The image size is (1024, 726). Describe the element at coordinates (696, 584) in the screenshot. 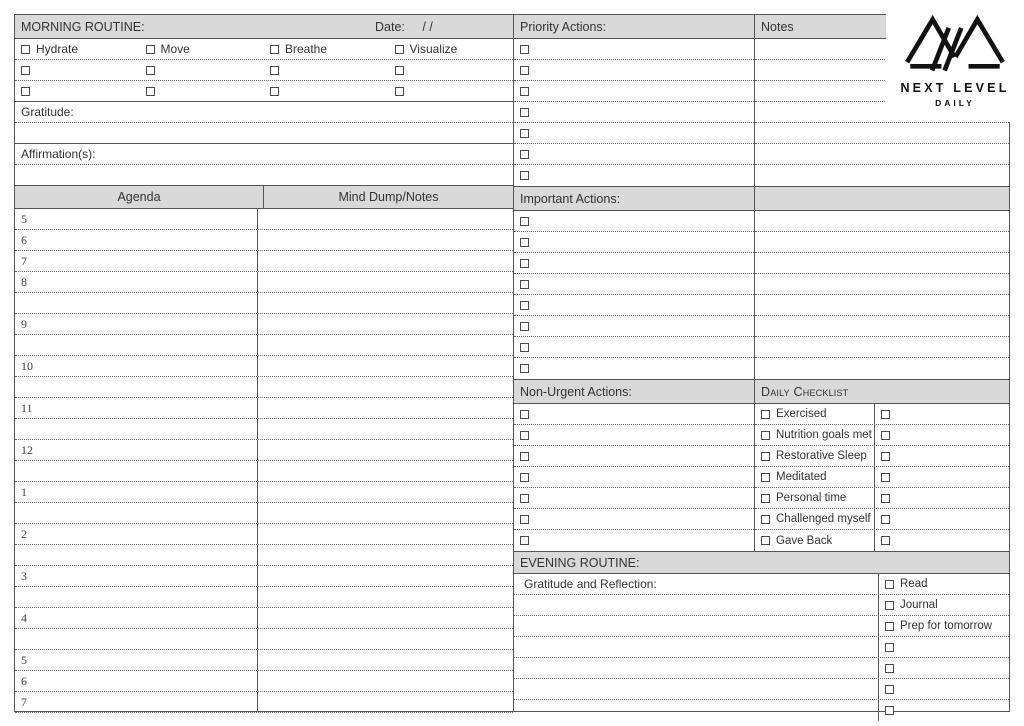

I see `evening-reflection-line: Gratitude and Reflection:` at that location.